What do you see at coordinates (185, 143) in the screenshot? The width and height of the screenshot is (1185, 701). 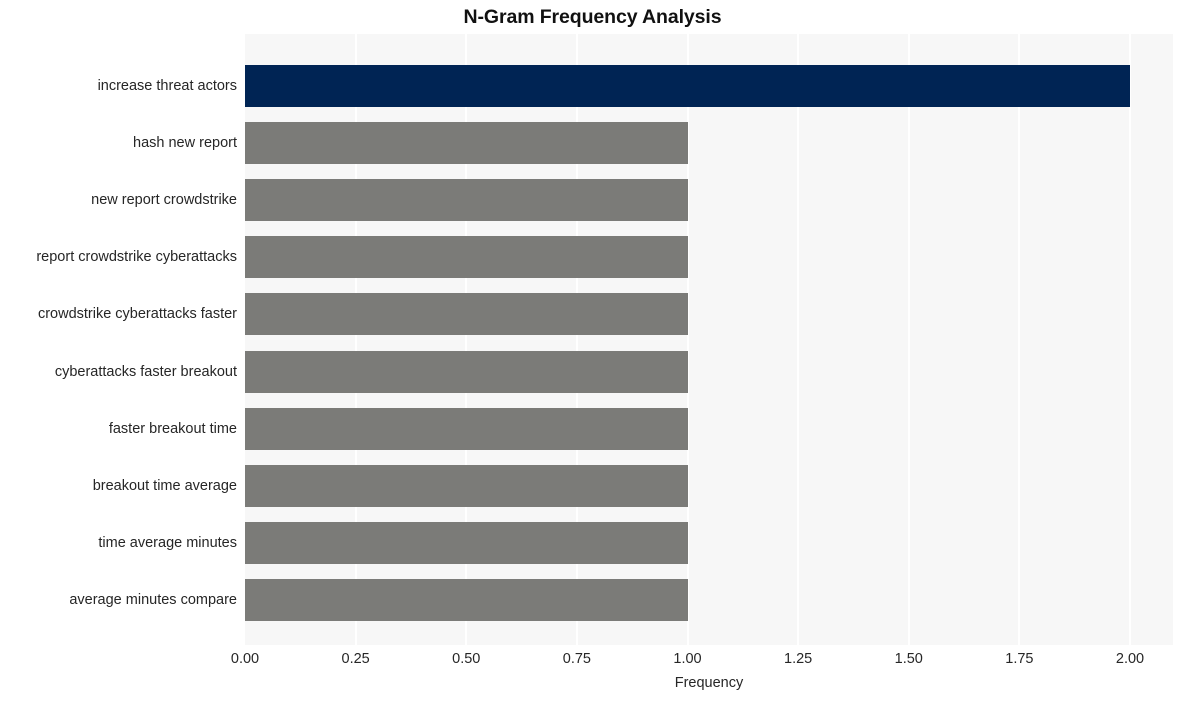 I see `y-axis-tick-label: hash new report` at bounding box center [185, 143].